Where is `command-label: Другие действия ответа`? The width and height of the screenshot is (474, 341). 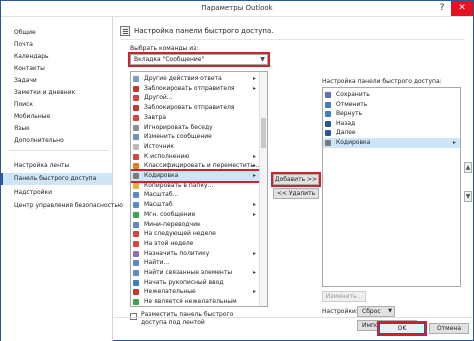
command-label: Другие действия ответа is located at coordinates (183, 78).